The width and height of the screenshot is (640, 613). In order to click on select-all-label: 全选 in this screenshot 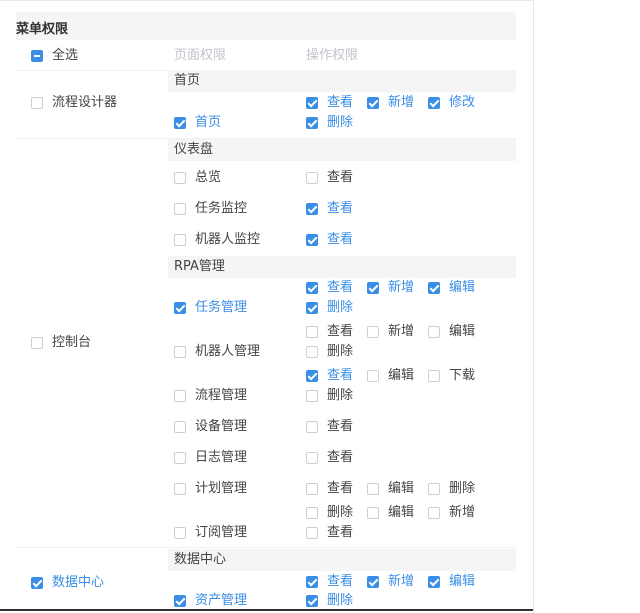, I will do `click(65, 56)`.